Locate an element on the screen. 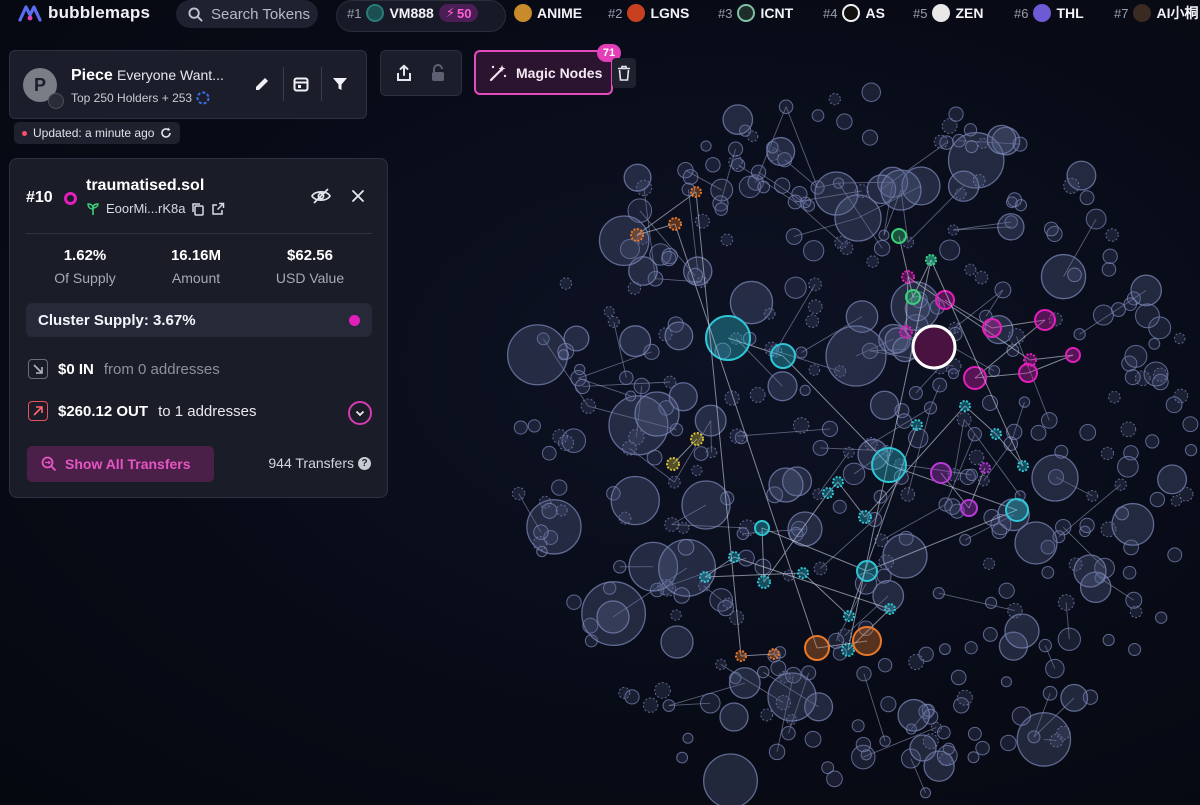 This screenshot has height=805, width=1200. copy-icon is located at coordinates (198, 209).